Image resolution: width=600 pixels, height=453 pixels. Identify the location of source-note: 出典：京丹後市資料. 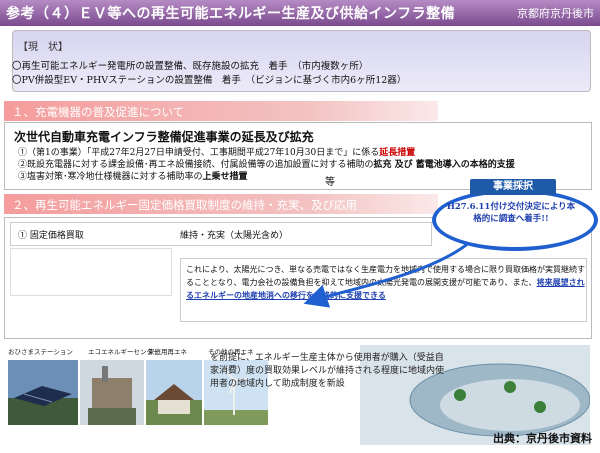
(542, 438).